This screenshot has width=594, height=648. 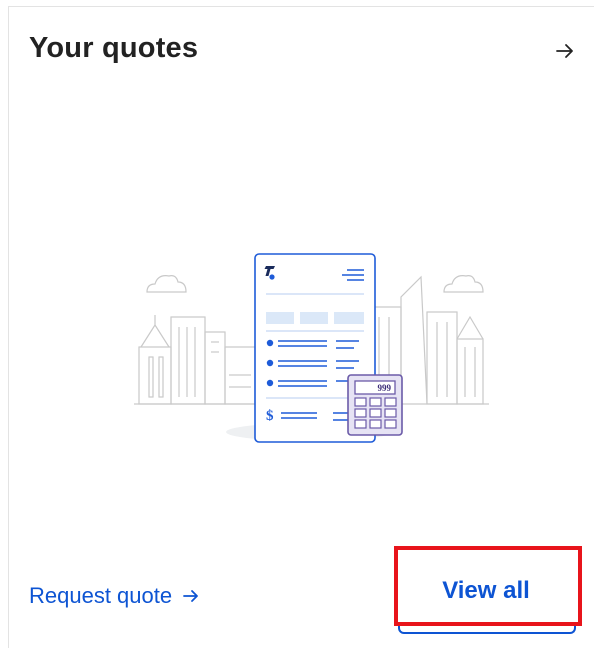 I want to click on request-quote-link: Request quote, so click(x=114, y=596).